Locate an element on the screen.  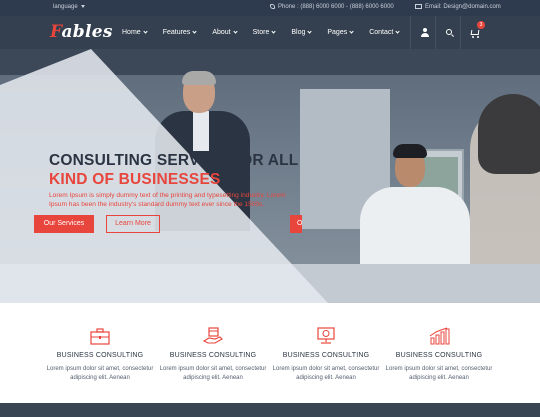
language-selector: language is located at coordinates (69, 7).